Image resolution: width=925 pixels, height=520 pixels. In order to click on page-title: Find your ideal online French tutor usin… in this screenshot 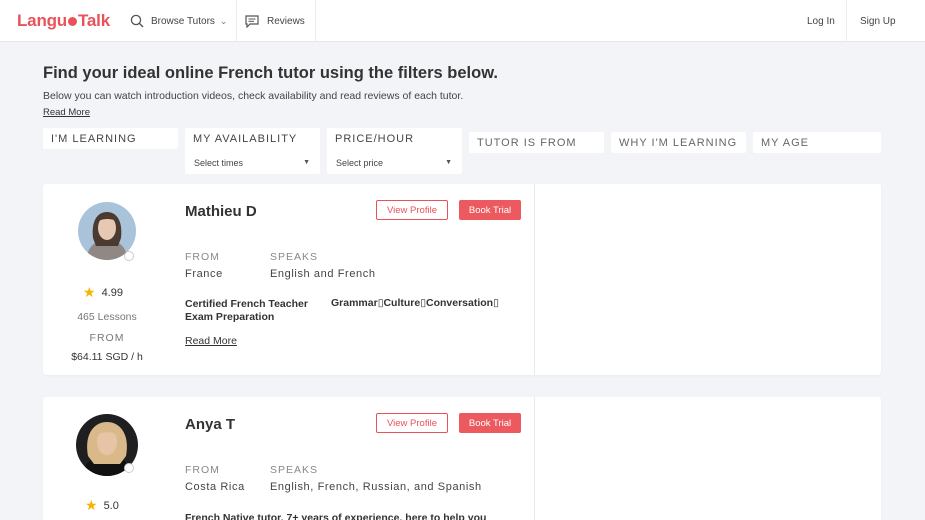, I will do `click(270, 73)`.